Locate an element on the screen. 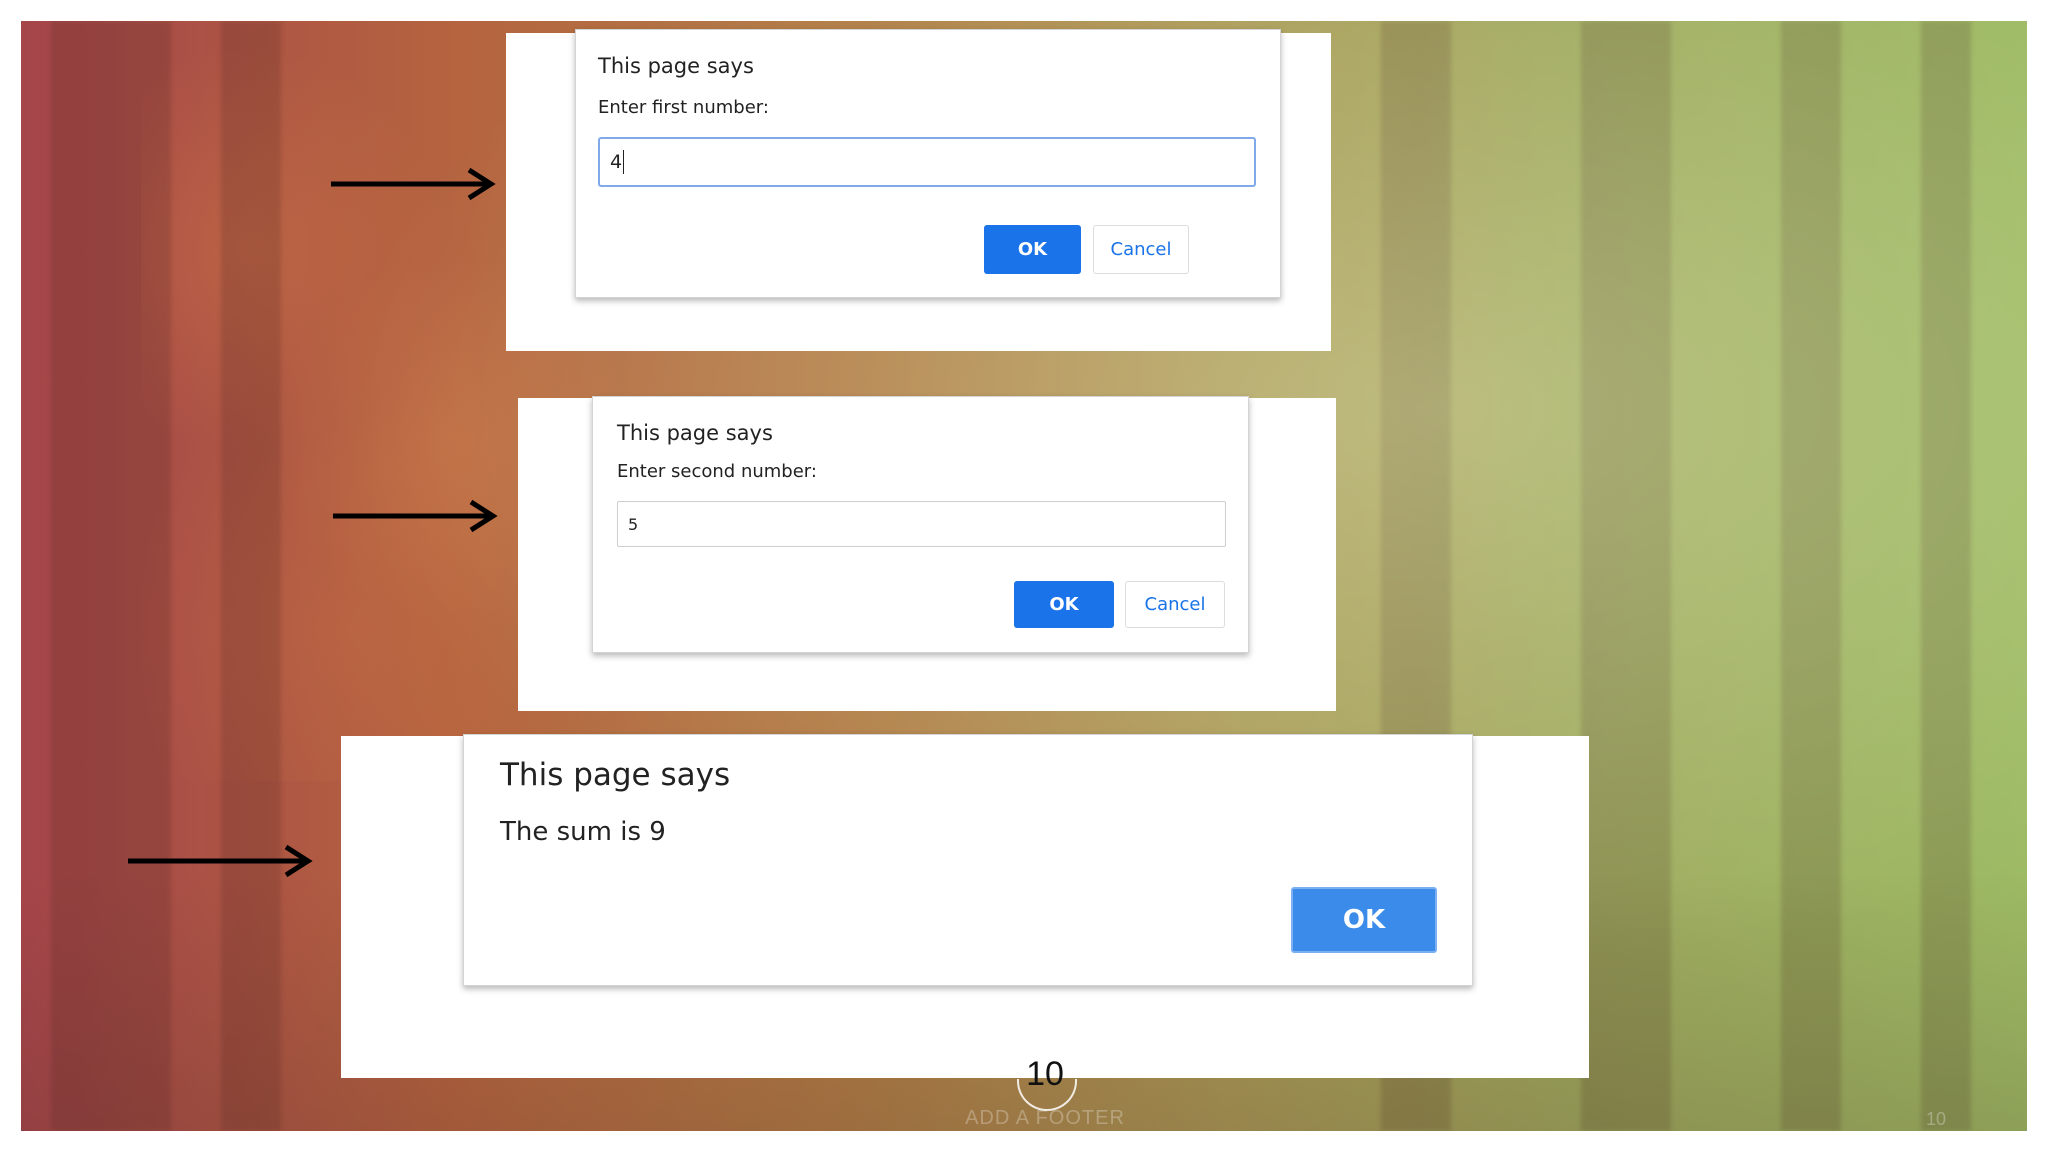 The image size is (2048, 1152). second-number-input: 5 is located at coordinates (921, 524).